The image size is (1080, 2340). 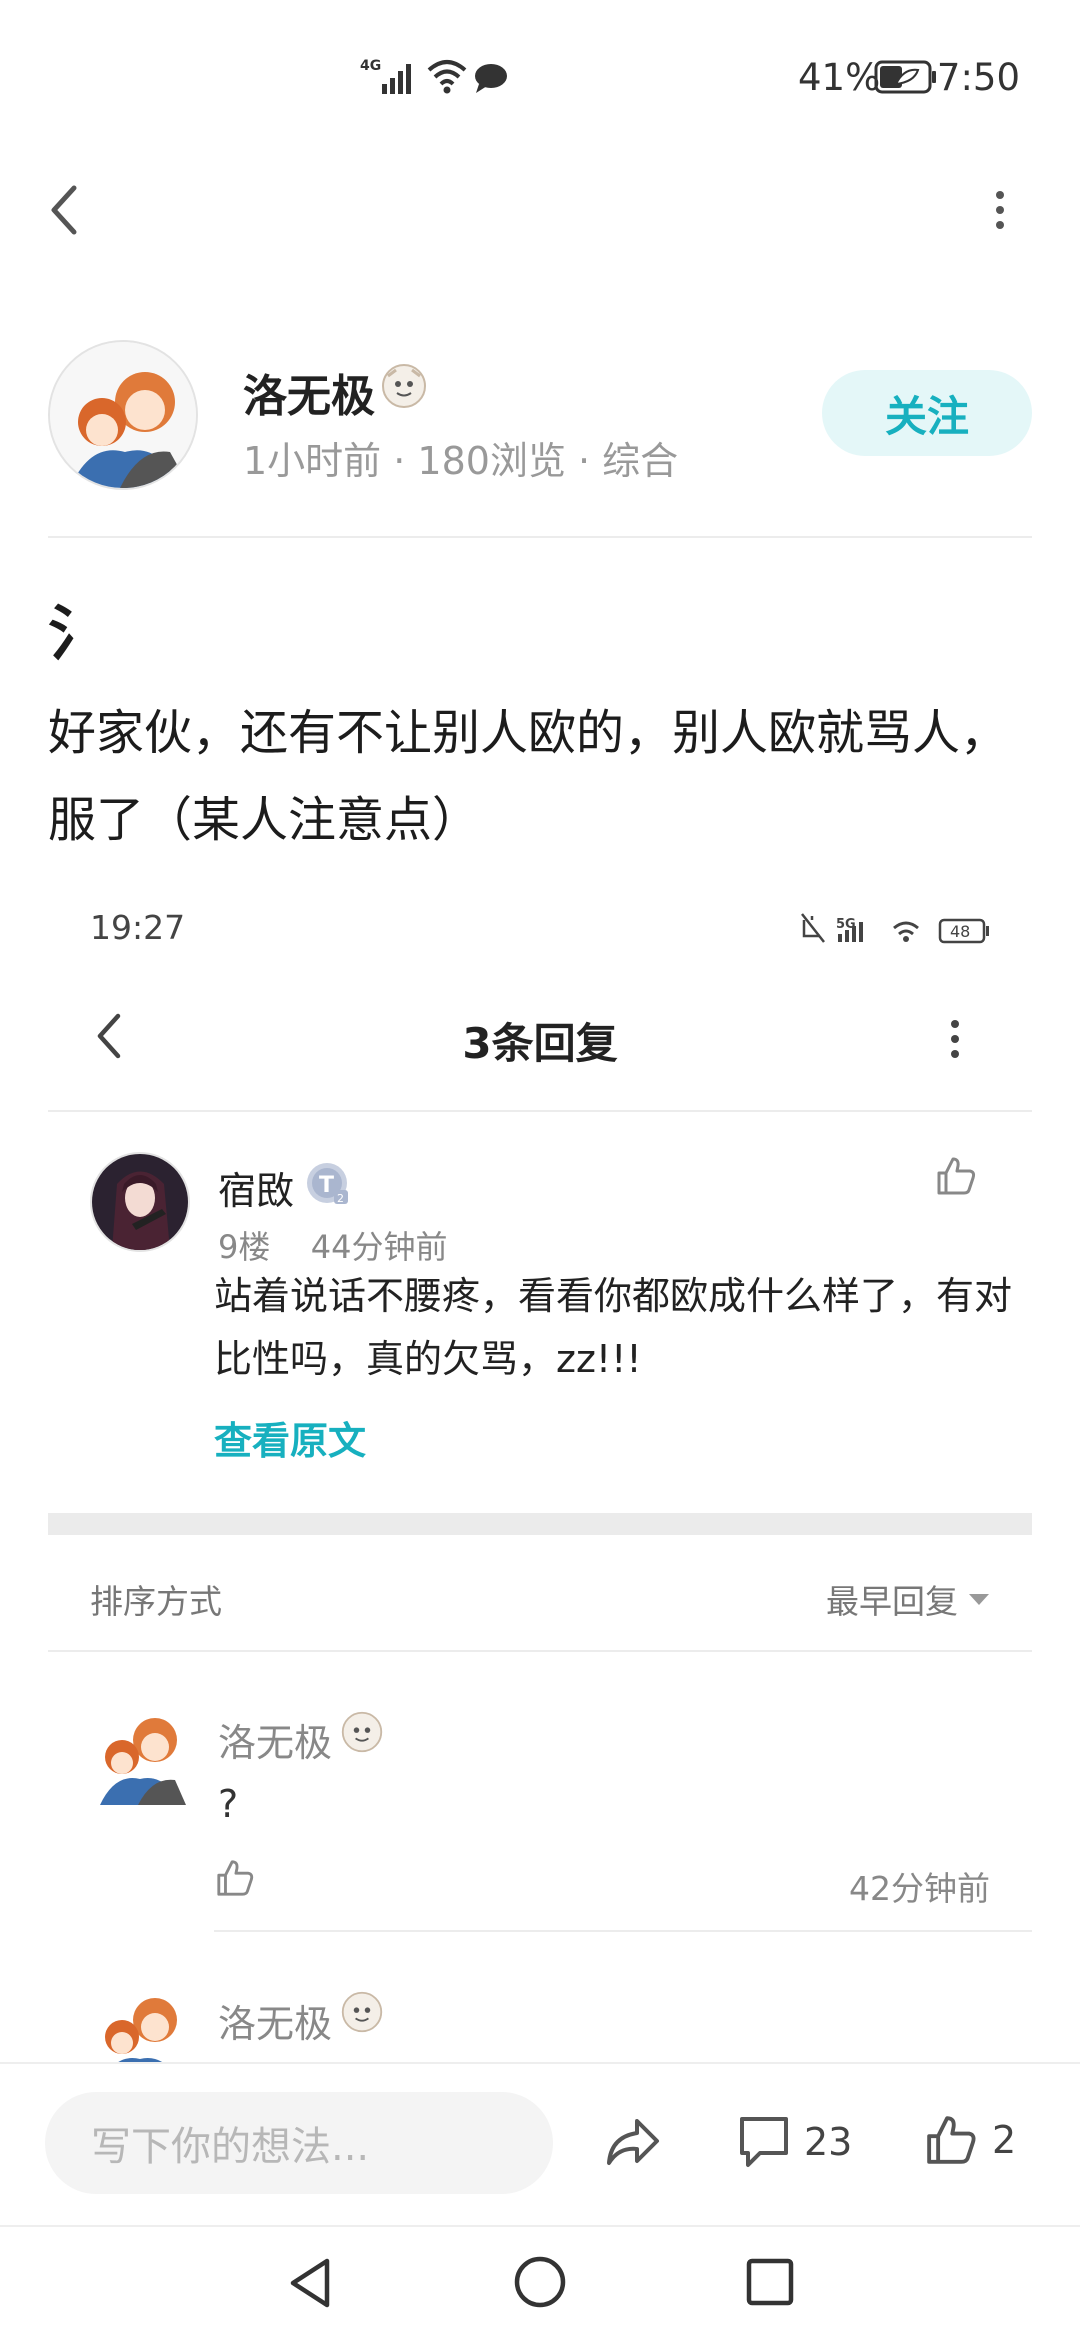 I want to click on sort-value: 最早回复, so click(x=892, y=1601).